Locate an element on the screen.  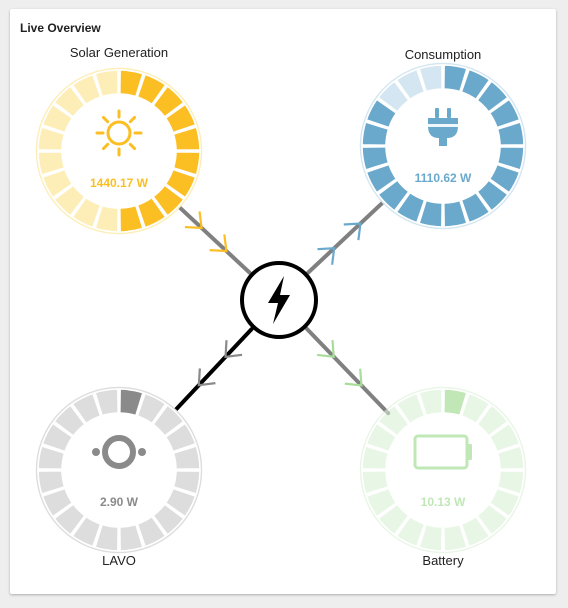
flow-hub-to-battery is located at coordinates (347, 371).